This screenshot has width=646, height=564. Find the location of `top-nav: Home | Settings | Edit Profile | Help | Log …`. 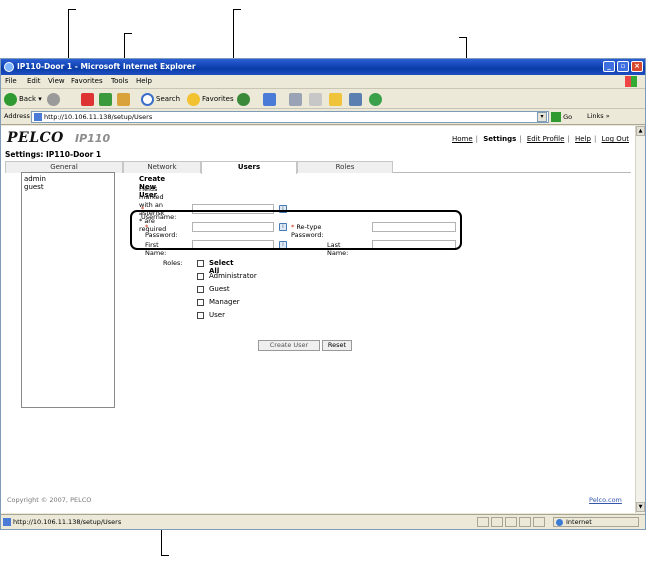

top-nav: Home | Settings | Edit Profile | Help | Log … is located at coordinates (540, 139).